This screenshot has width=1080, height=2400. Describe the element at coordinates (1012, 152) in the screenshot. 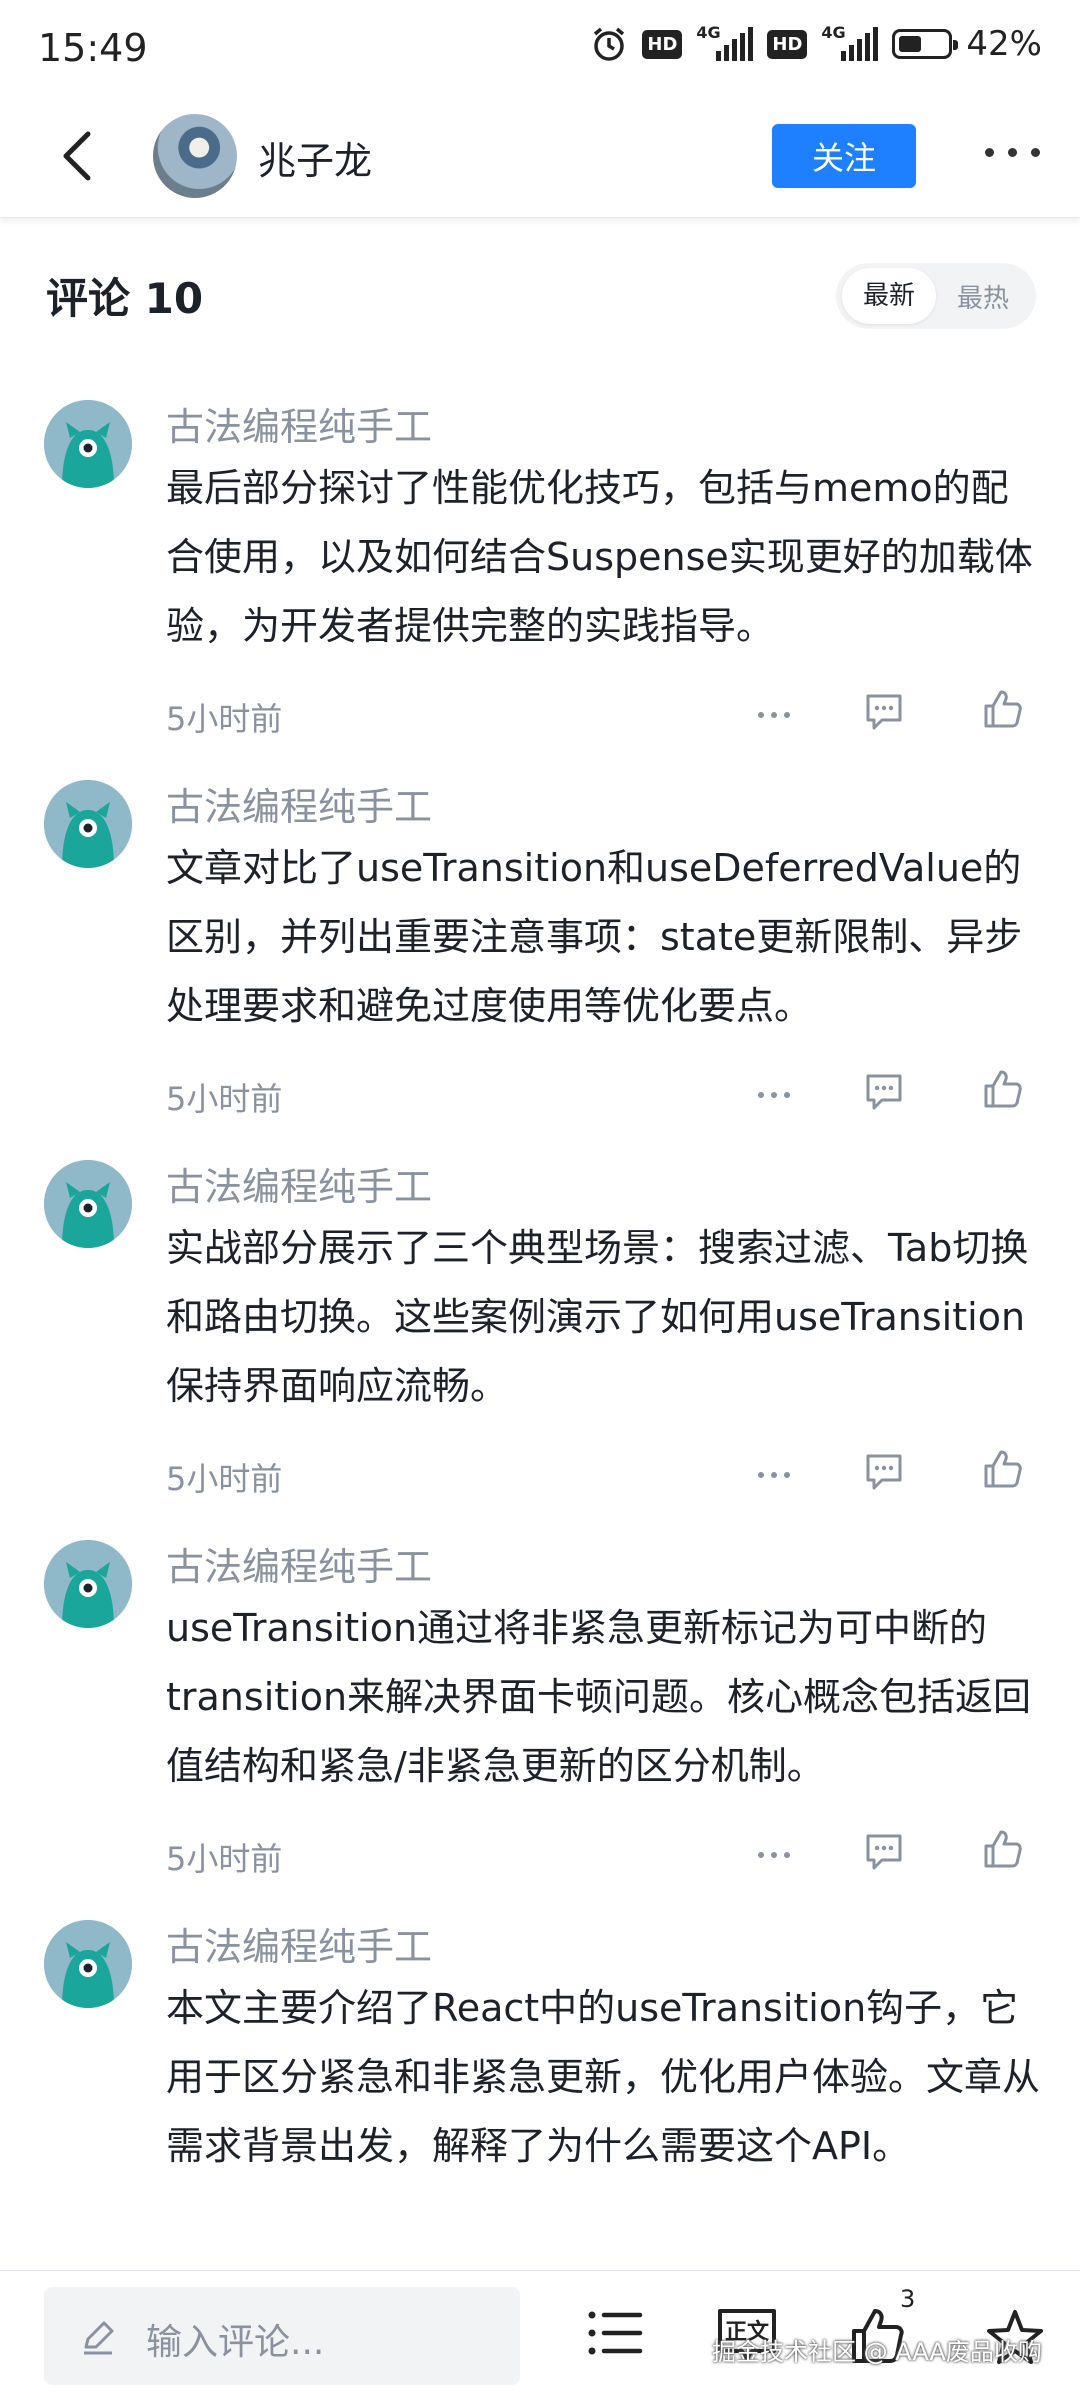

I see `more-options-icon` at that location.